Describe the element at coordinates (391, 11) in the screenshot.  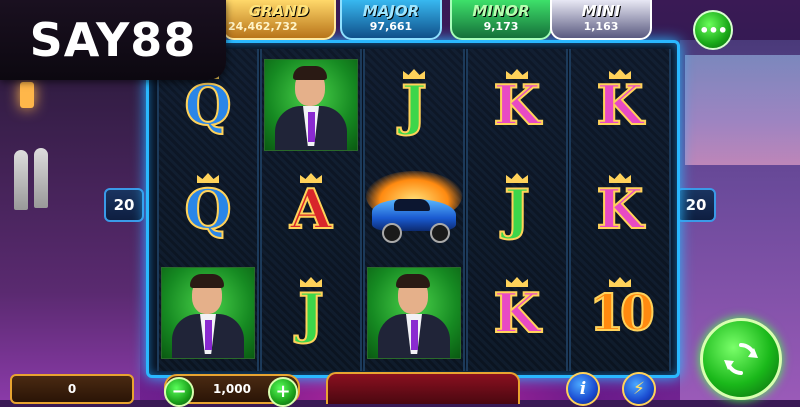
I see `jackpot-major-title: MAJOR` at that location.